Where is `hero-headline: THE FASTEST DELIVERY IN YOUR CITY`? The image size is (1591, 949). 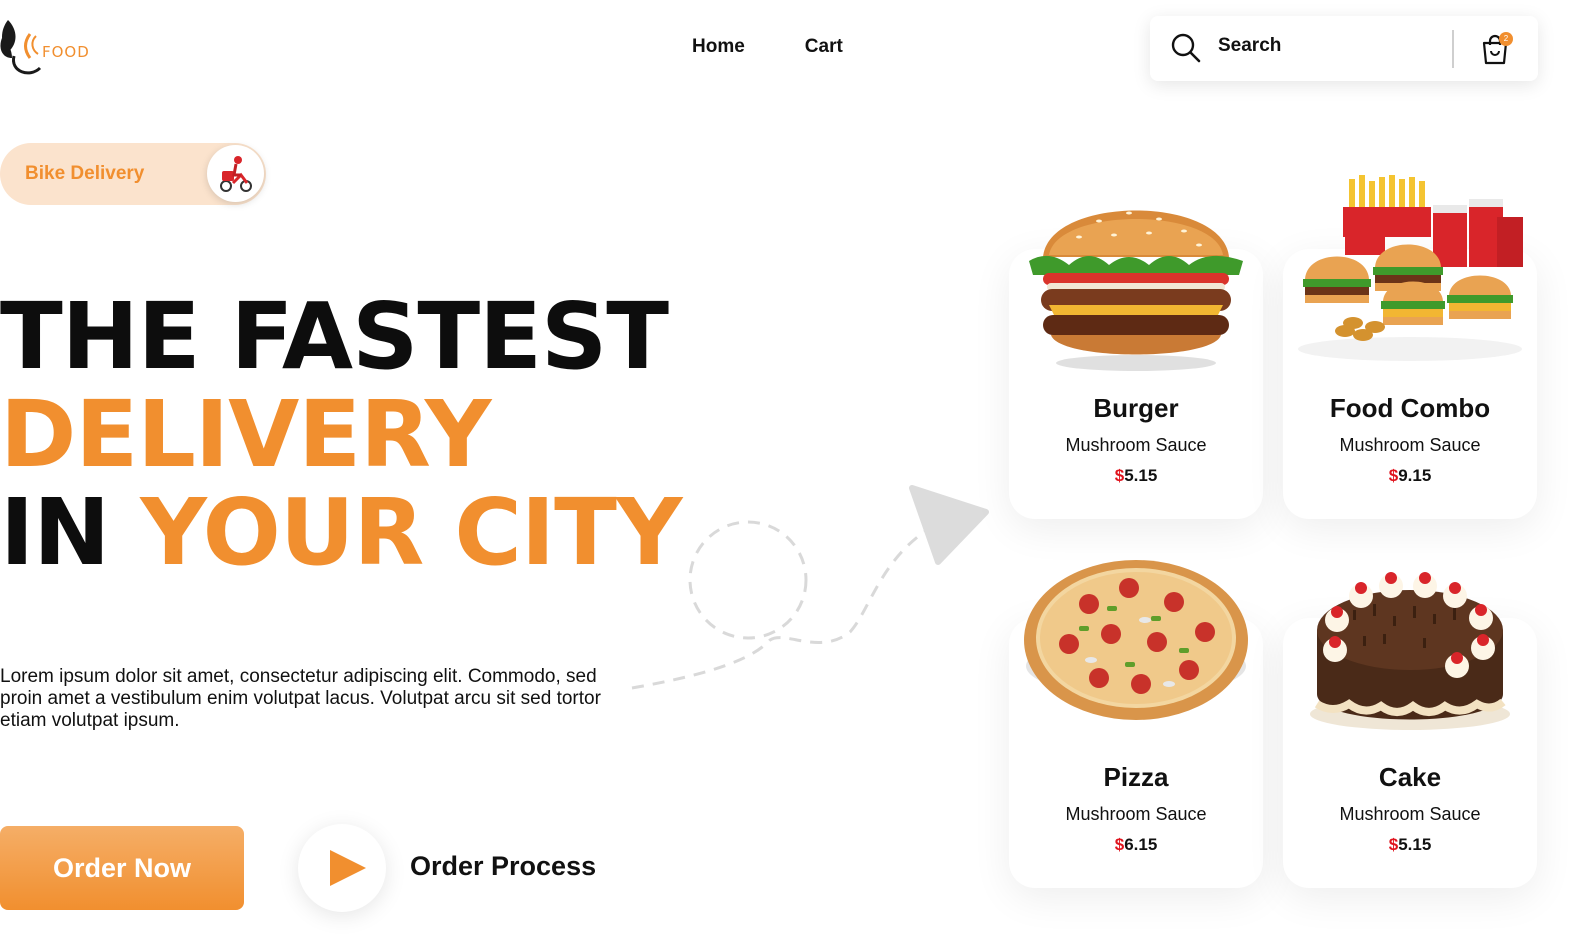
hero-headline: THE FASTEST DELIVERY IN YOUR CITY is located at coordinates (341, 432).